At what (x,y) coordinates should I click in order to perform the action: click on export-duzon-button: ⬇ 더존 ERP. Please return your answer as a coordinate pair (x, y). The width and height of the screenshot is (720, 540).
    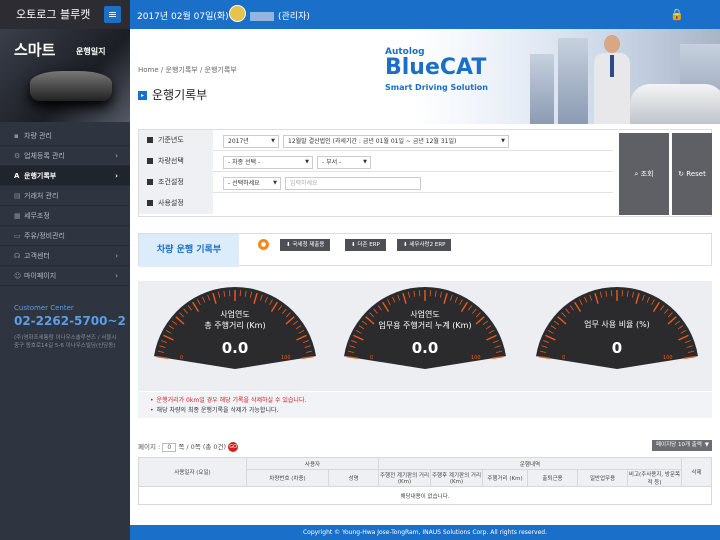
    Looking at the image, I should click on (365, 245).